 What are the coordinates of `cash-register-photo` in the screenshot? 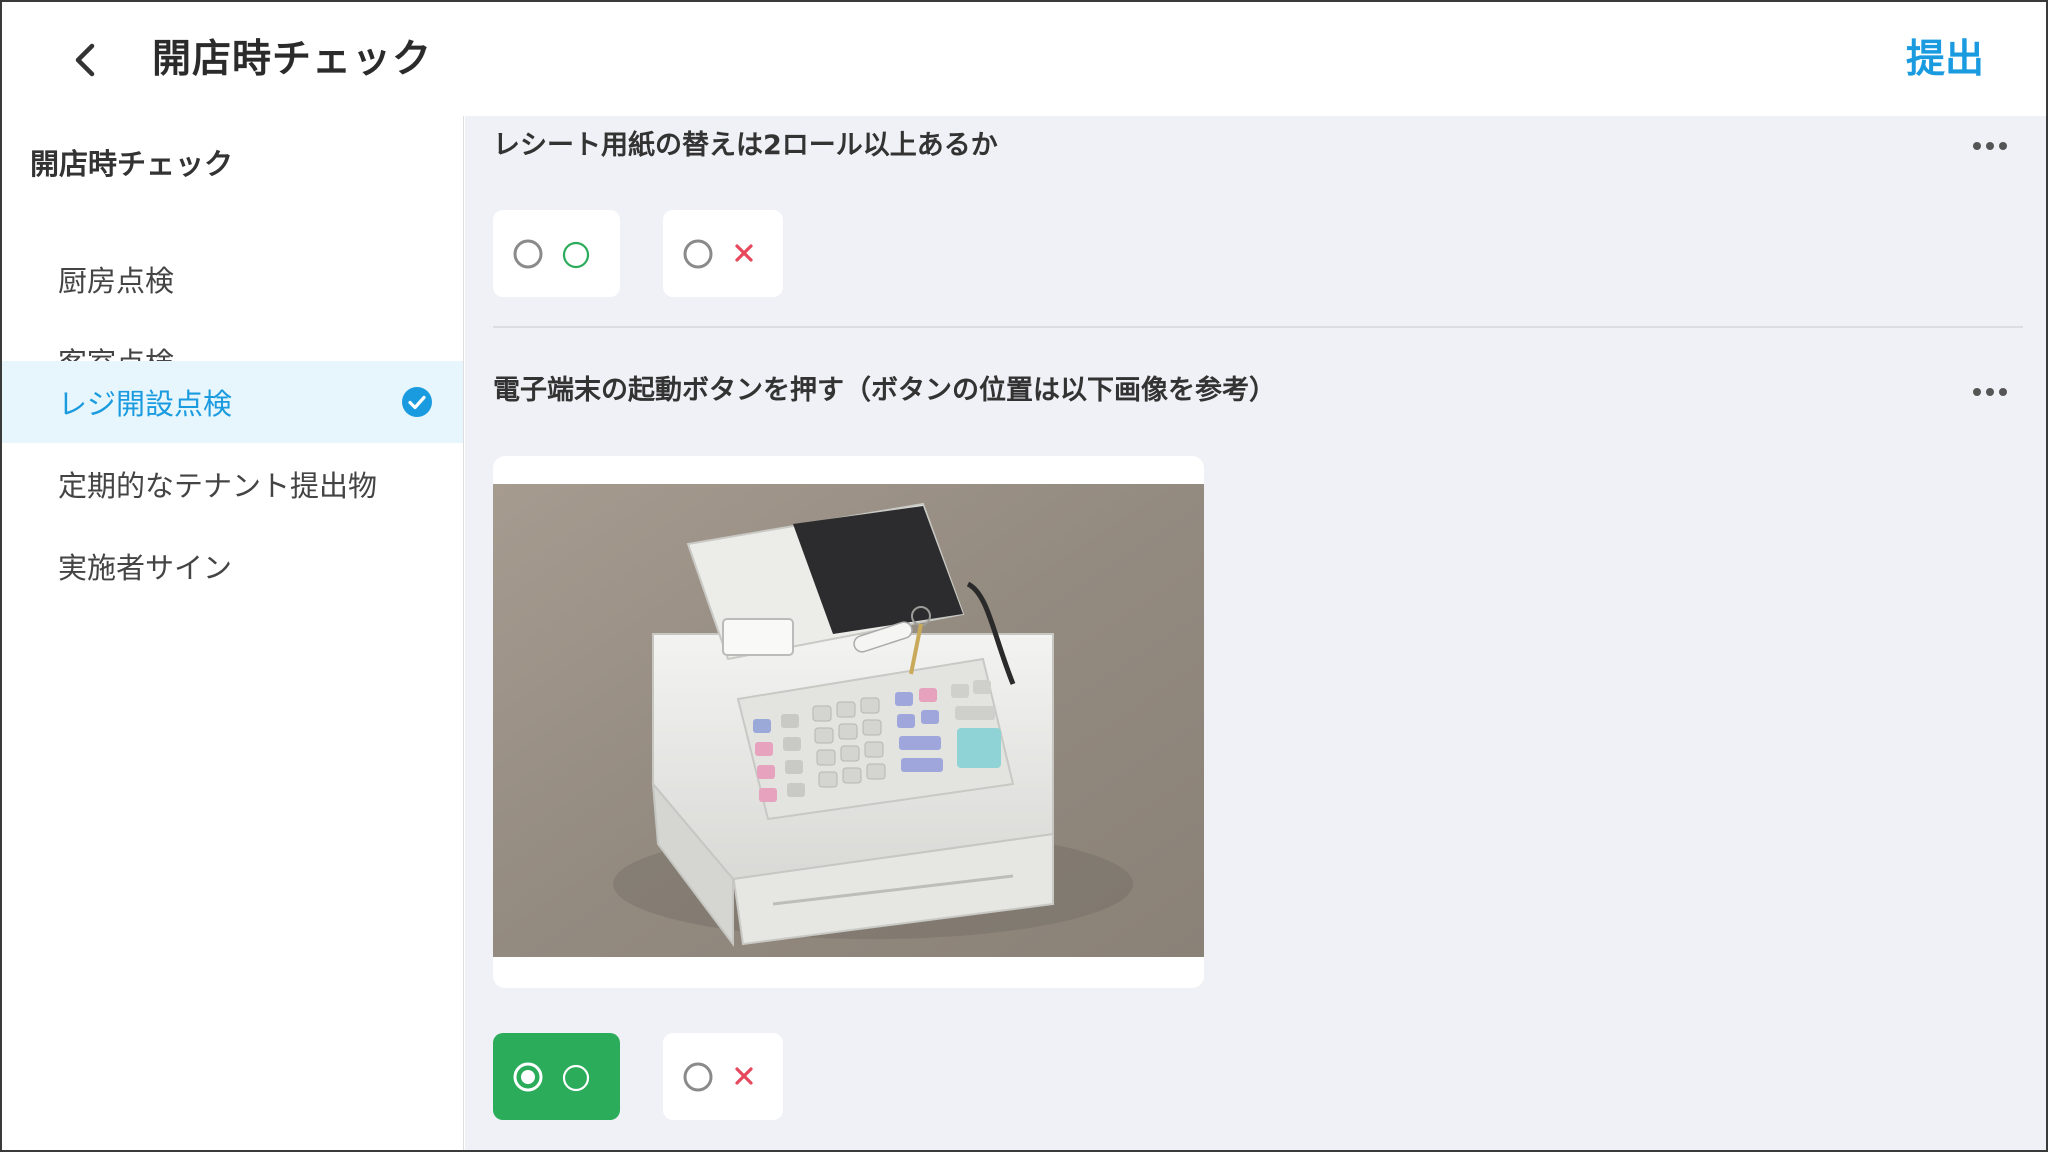 It's located at (848, 720).